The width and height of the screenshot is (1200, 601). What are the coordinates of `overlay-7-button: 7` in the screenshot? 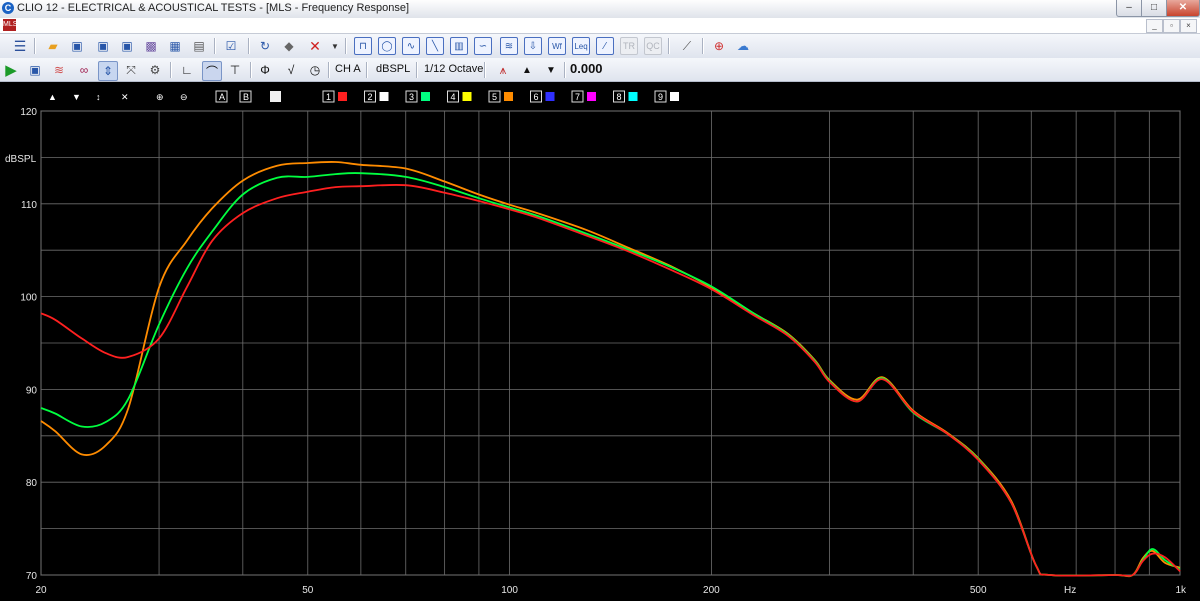 It's located at (577, 97).